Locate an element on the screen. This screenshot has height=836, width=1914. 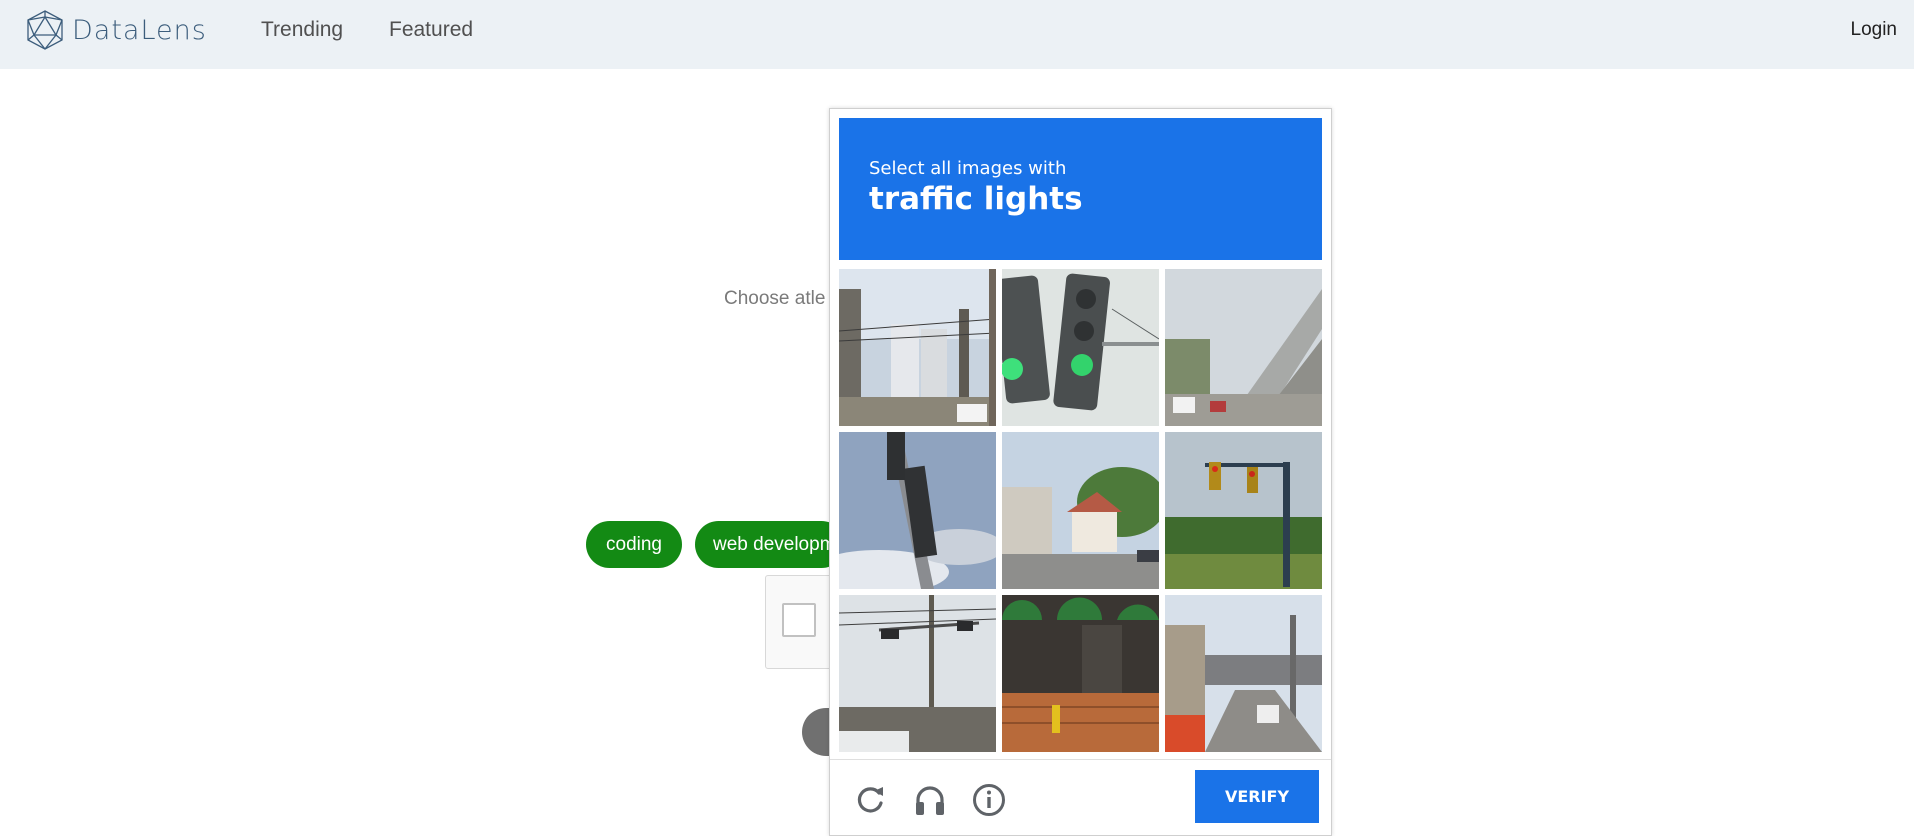
captcha-header: Select all images with traffic lights is located at coordinates (1080, 189).